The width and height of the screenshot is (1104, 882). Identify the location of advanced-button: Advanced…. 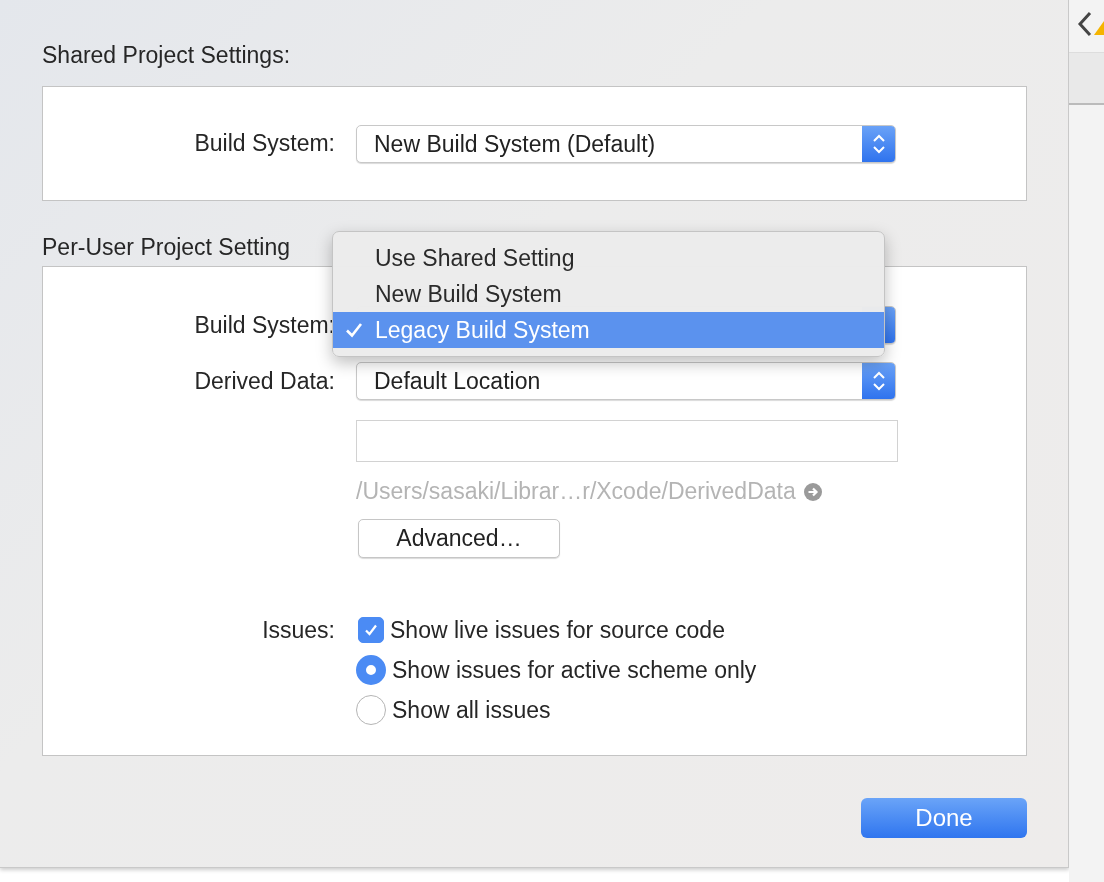
(459, 538).